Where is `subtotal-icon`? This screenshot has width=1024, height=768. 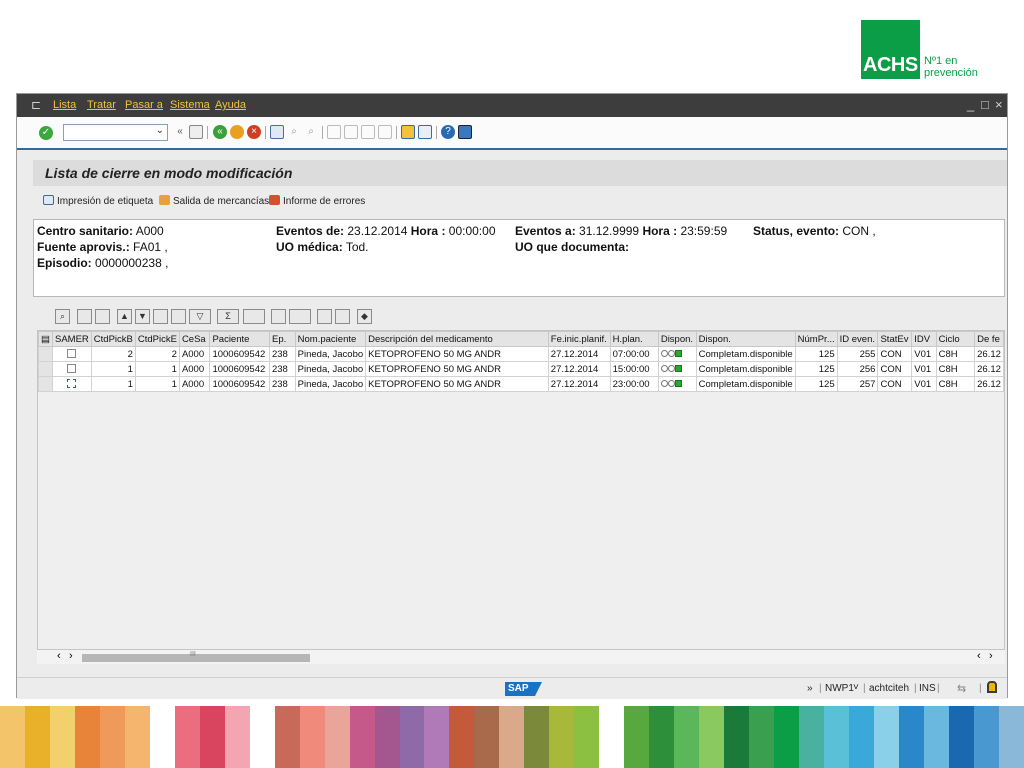
subtotal-icon is located at coordinates (254, 316).